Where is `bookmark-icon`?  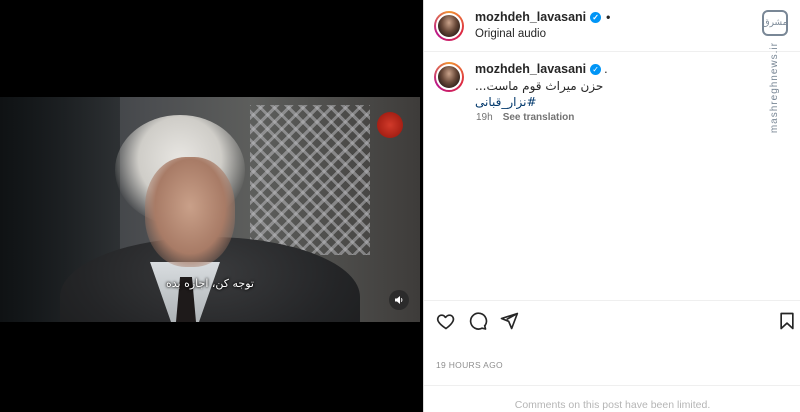 bookmark-icon is located at coordinates (787, 321).